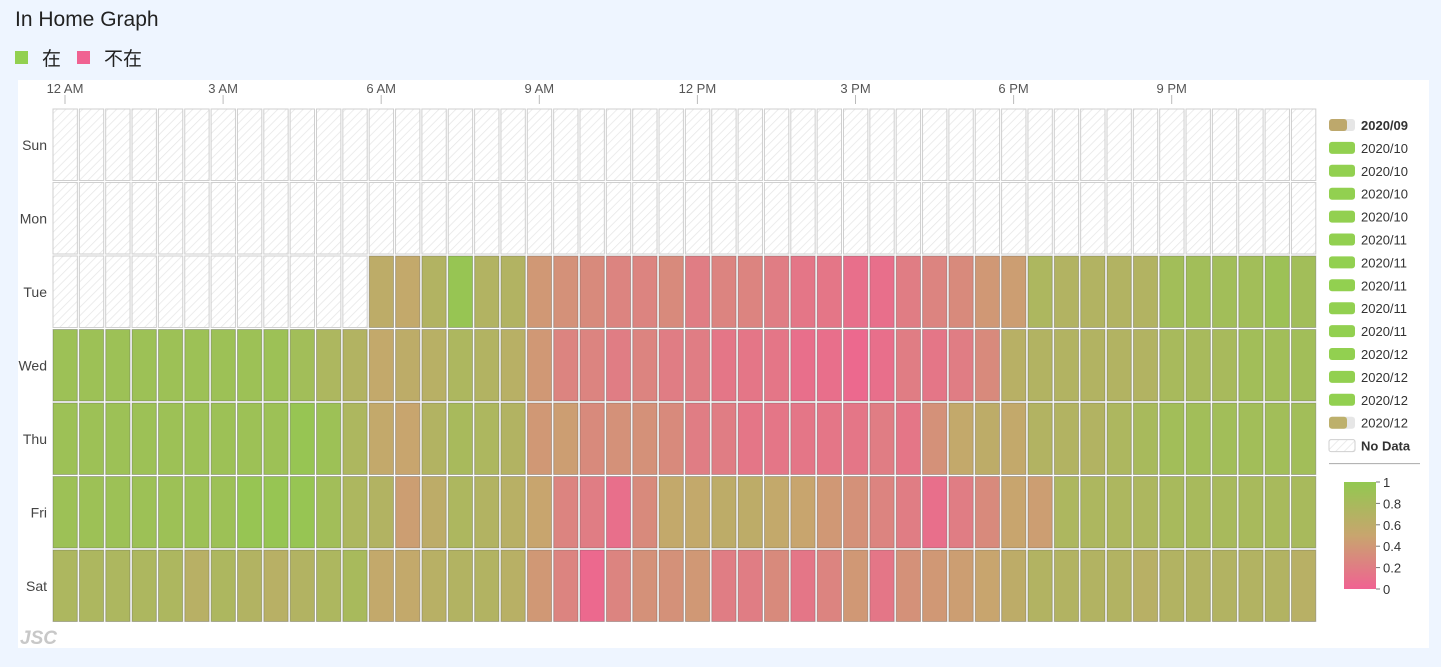 The image size is (1441, 667). What do you see at coordinates (1384, 125) in the screenshot?
I see `legend-series-label: 2020/09` at bounding box center [1384, 125].